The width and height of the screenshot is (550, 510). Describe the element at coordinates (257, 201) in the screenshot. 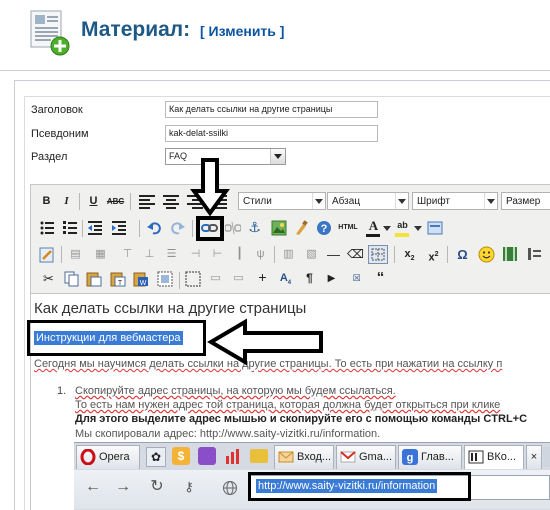

I see `styles-select-label: Стили` at that location.